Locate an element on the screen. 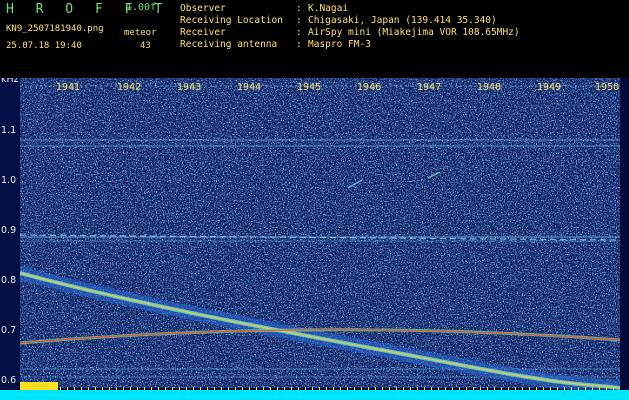 The image size is (629, 400). y-axis-unit: kHz is located at coordinates (10, 81).